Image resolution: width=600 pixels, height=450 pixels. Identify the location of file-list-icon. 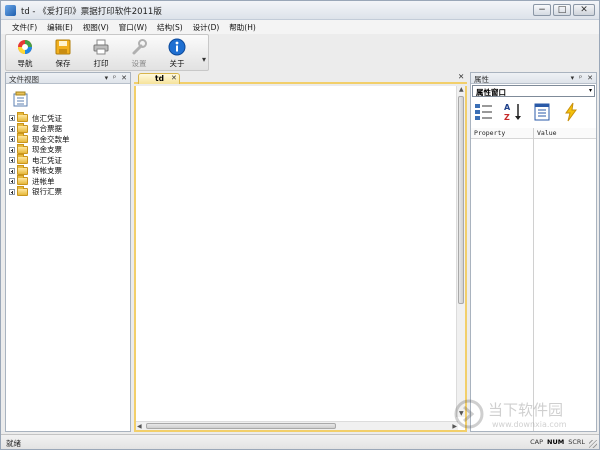
(21, 99).